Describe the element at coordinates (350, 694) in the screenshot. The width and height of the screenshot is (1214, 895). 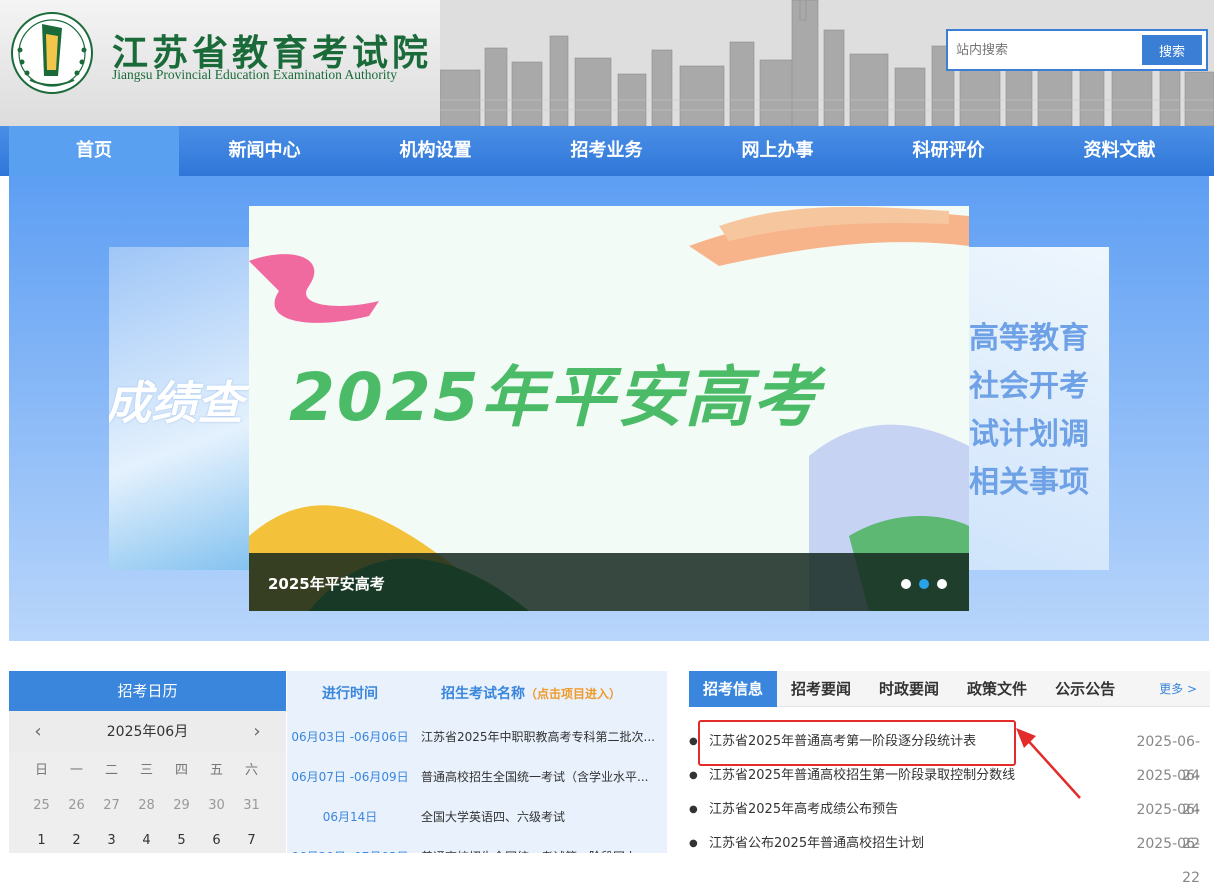
I see `schedule-col-time: 进行时间` at that location.